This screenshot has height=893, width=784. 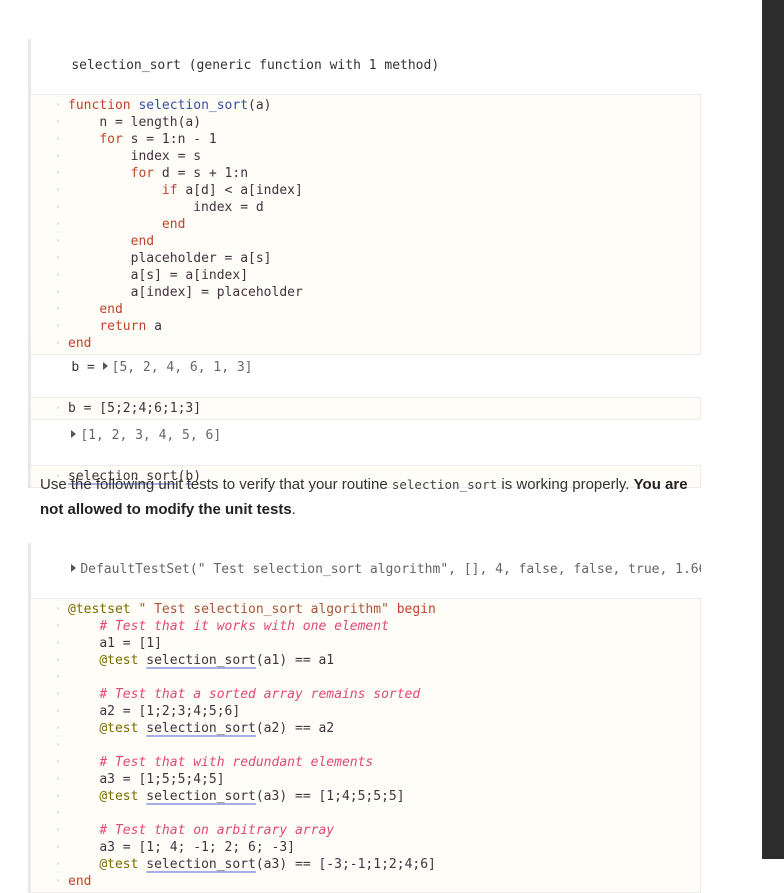 What do you see at coordinates (365, 643) in the screenshot?
I see `code-line: a1 = [1]` at bounding box center [365, 643].